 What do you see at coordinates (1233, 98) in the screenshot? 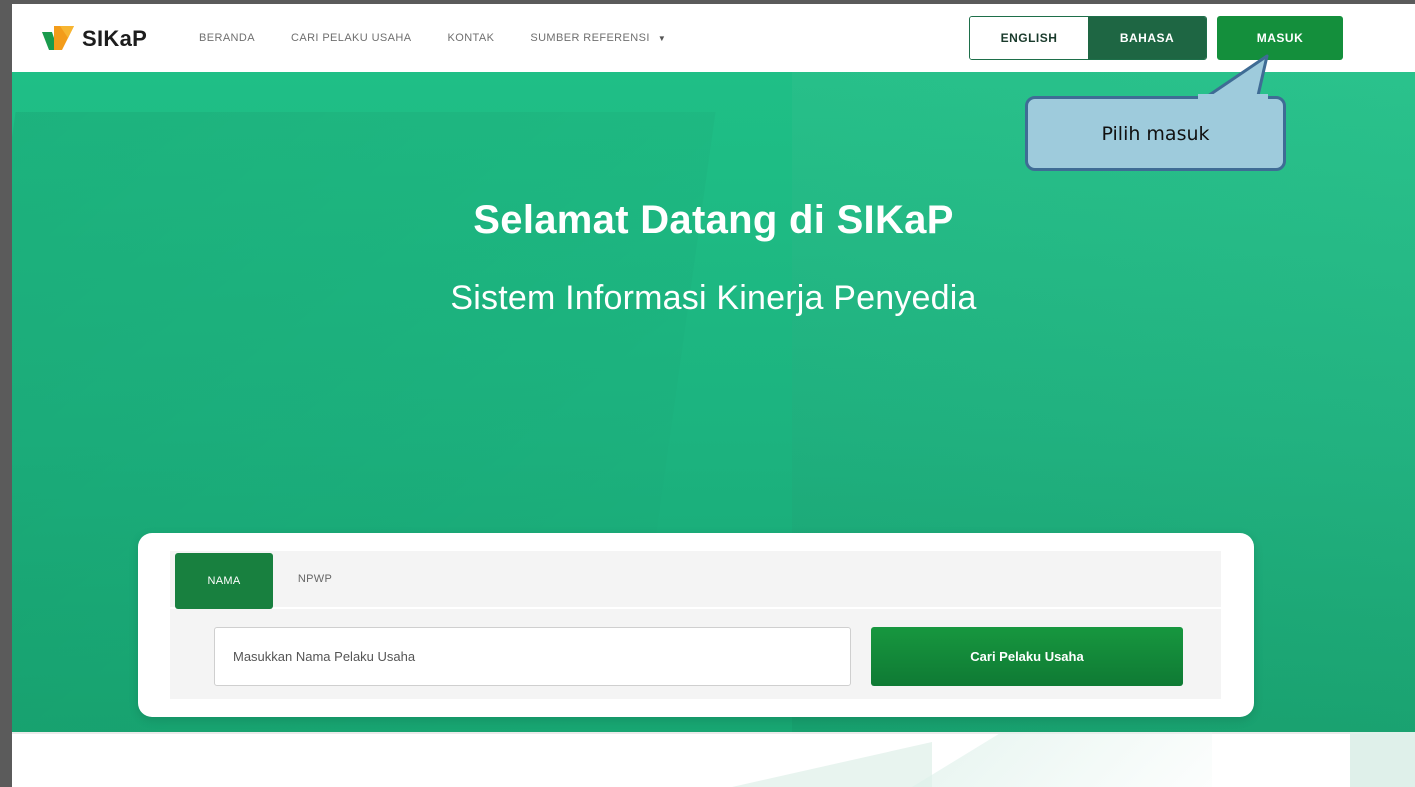
I see `tooltip-pointer-joint` at bounding box center [1233, 98].